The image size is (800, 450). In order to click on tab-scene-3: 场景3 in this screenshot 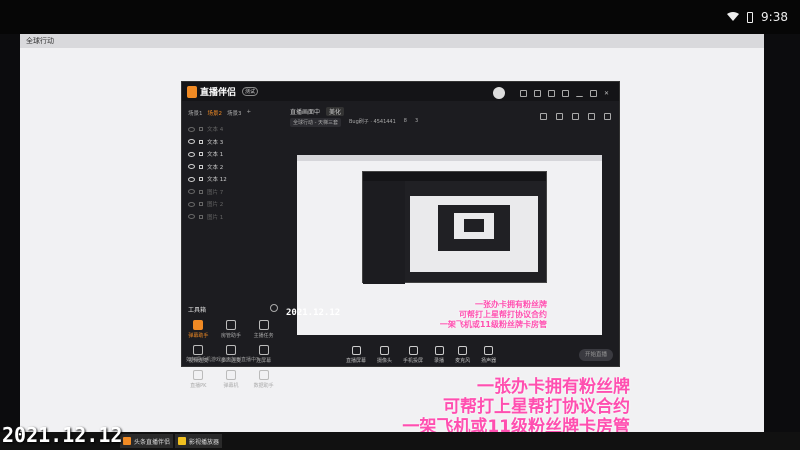, I will do `click(234, 113)`.